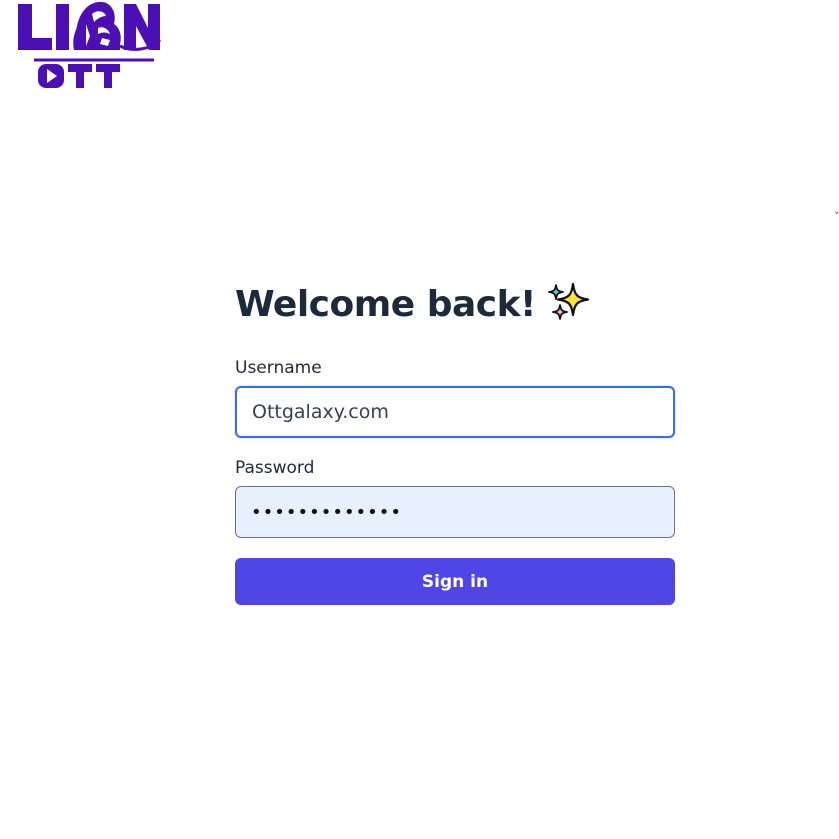 Image resolution: width=839 pixels, height=839 pixels. Describe the element at coordinates (275, 468) in the screenshot. I see `password-label: Password` at that location.